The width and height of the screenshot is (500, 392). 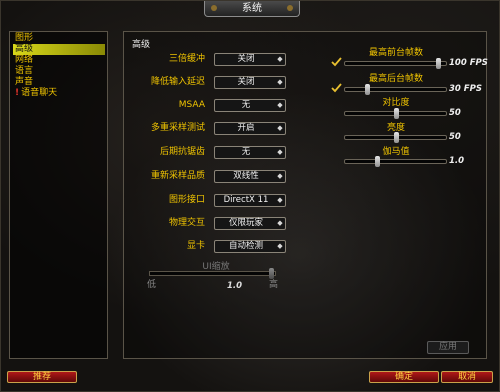 I want to click on checkbox-max-foreground-fps, so click(x=336, y=62).